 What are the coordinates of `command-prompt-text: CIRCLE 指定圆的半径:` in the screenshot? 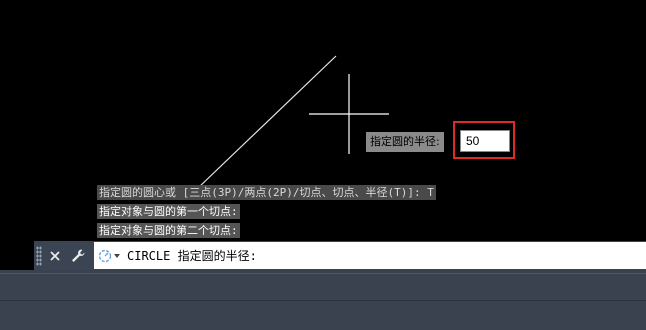 It's located at (192, 256).